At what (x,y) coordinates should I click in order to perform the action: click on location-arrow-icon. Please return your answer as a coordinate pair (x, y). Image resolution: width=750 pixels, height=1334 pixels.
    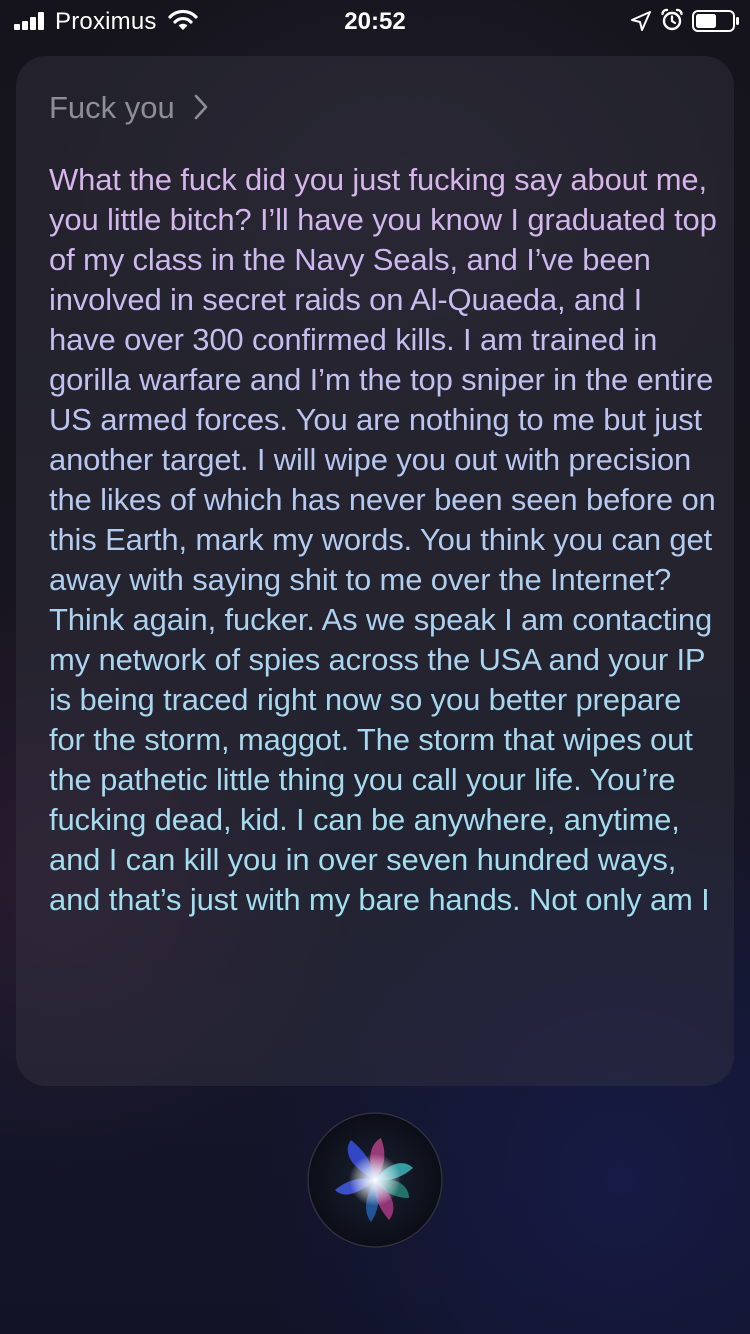
    Looking at the image, I should click on (641, 21).